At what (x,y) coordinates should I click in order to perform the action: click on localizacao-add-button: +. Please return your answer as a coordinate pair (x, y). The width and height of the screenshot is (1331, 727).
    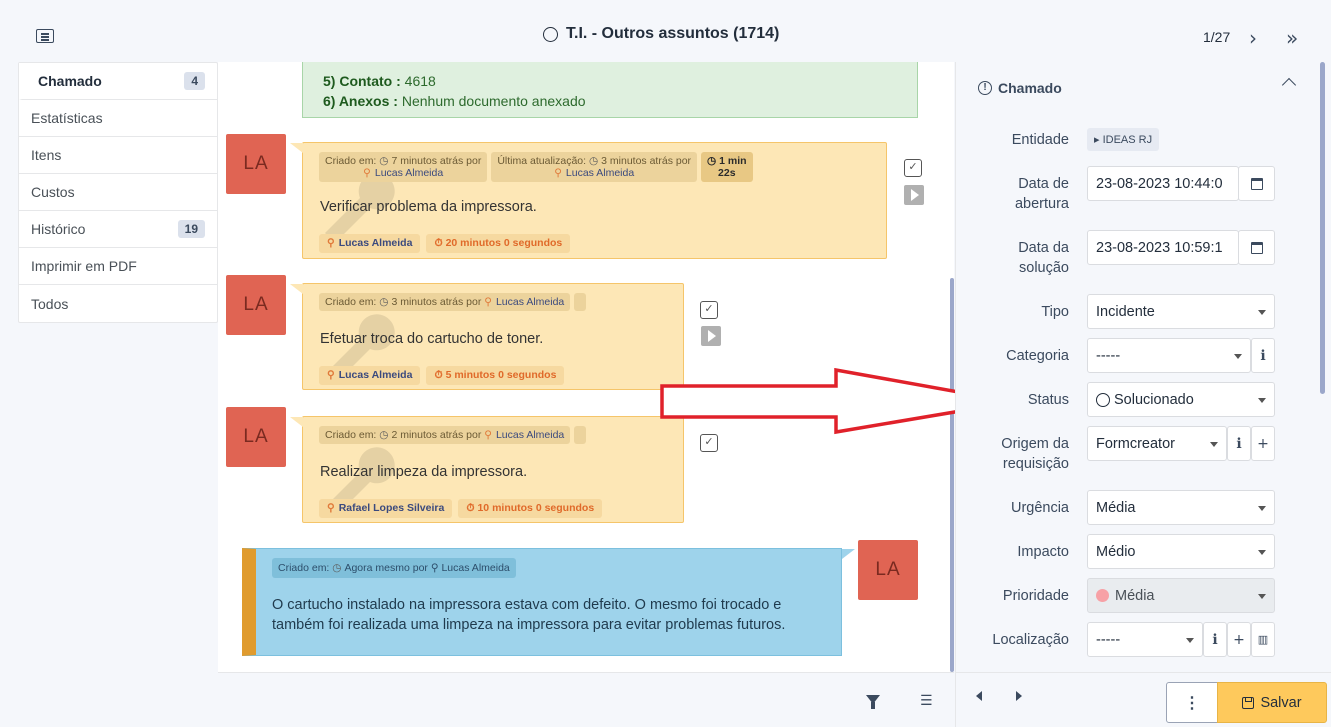
    Looking at the image, I should click on (1239, 639).